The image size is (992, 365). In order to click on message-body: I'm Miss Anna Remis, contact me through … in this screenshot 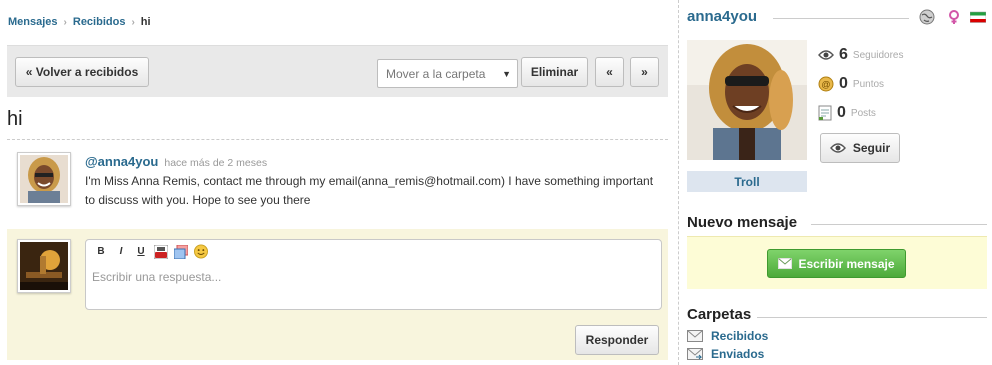, I will do `click(369, 190)`.